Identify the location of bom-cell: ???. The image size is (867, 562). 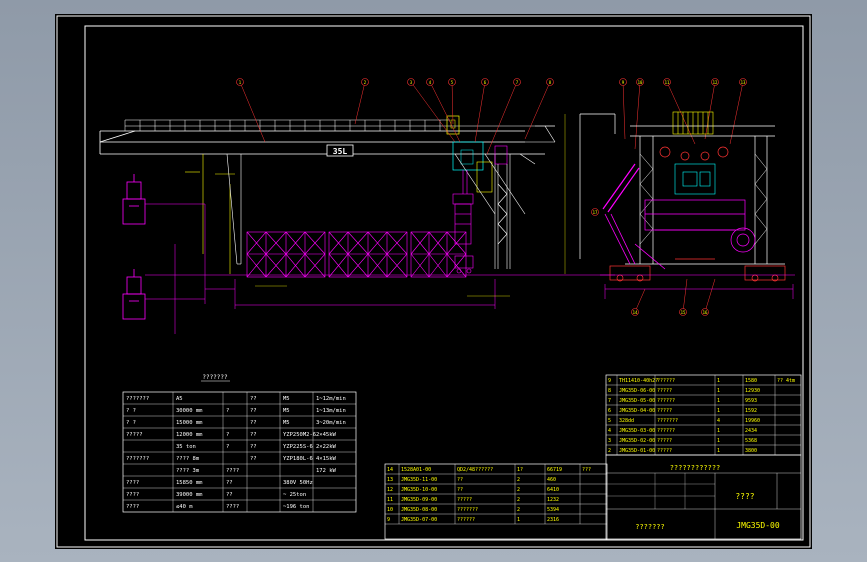
(586, 470).